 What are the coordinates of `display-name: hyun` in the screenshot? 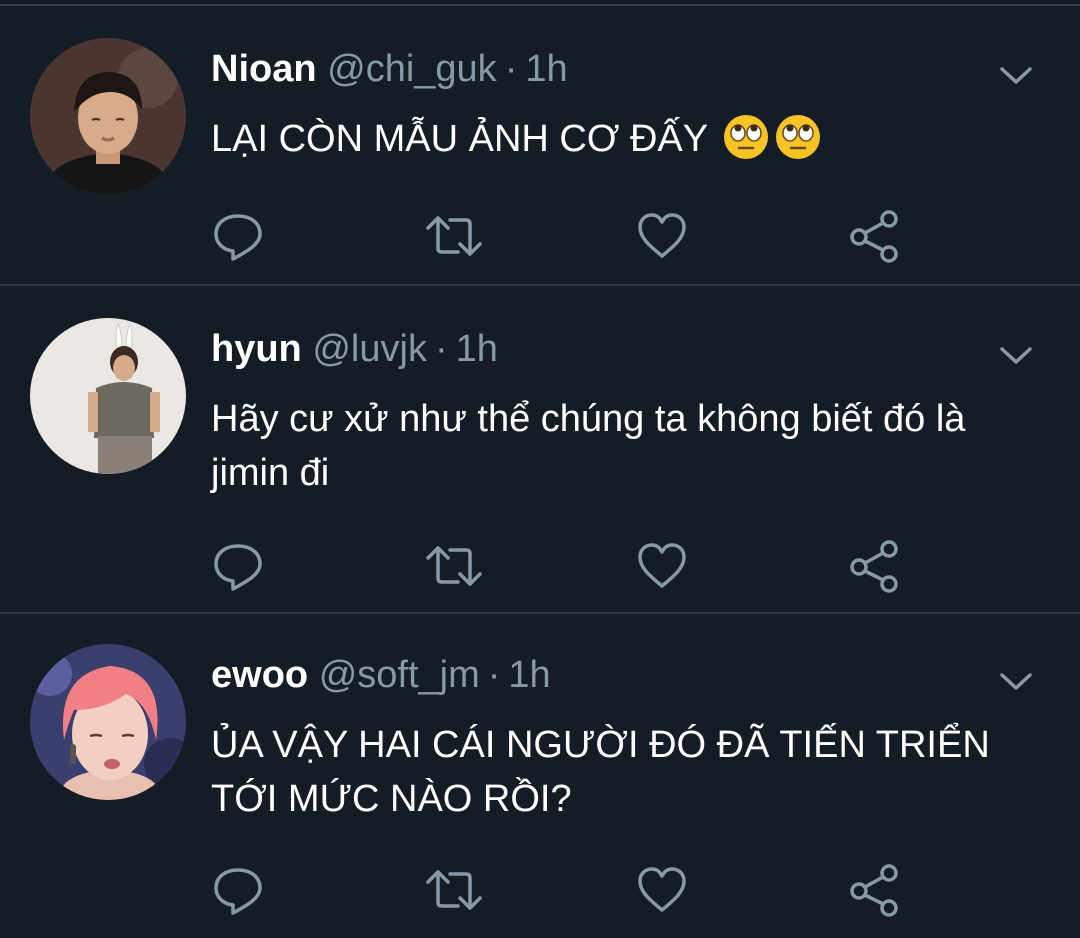 It's located at (256, 349).